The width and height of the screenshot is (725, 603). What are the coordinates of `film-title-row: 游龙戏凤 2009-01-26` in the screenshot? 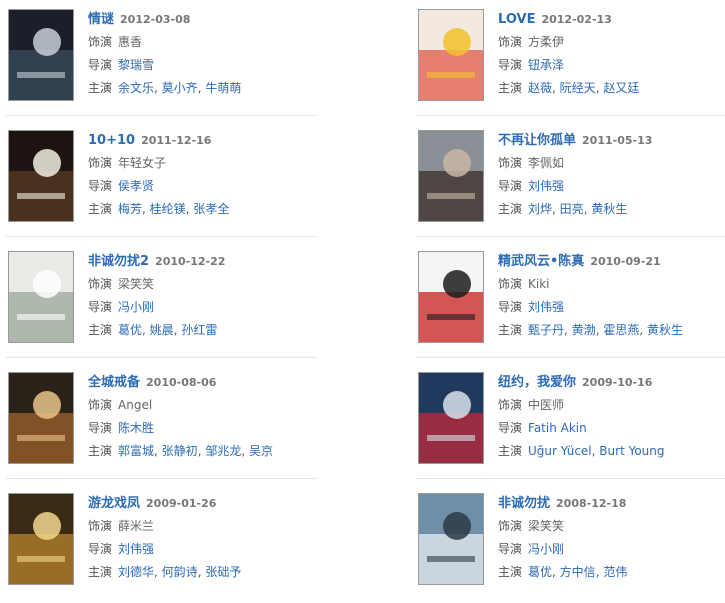 It's located at (164, 503).